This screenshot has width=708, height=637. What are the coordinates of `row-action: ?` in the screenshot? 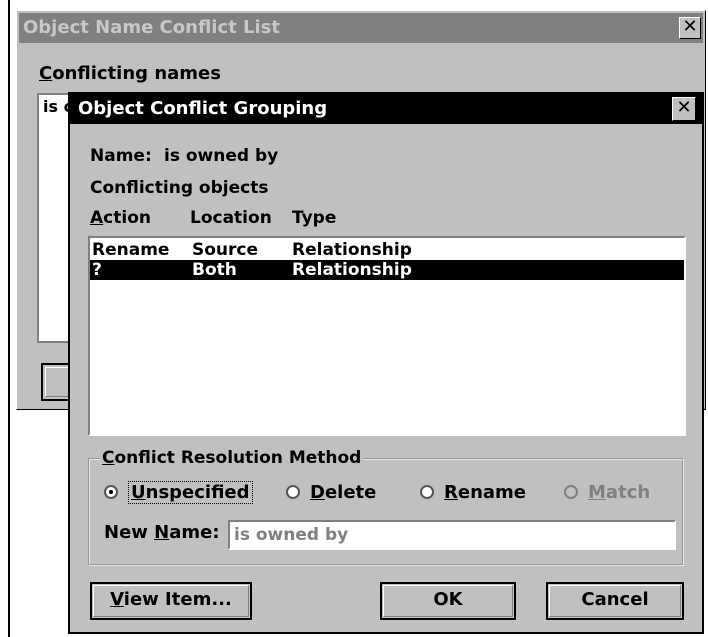 It's located at (97, 270).